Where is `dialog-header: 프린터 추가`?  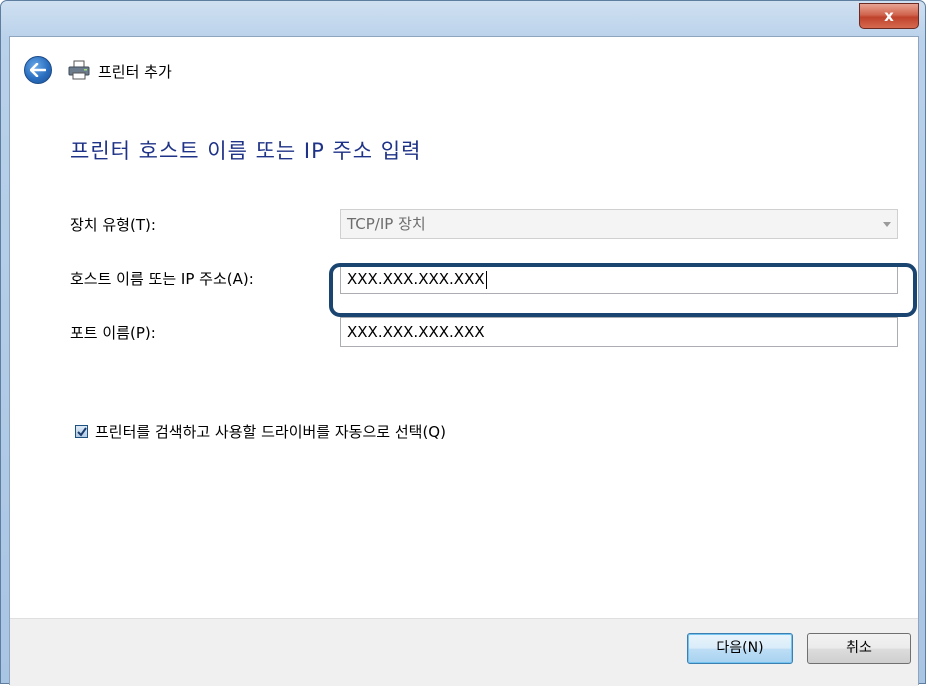 dialog-header: 프린터 추가 is located at coordinates (464, 72).